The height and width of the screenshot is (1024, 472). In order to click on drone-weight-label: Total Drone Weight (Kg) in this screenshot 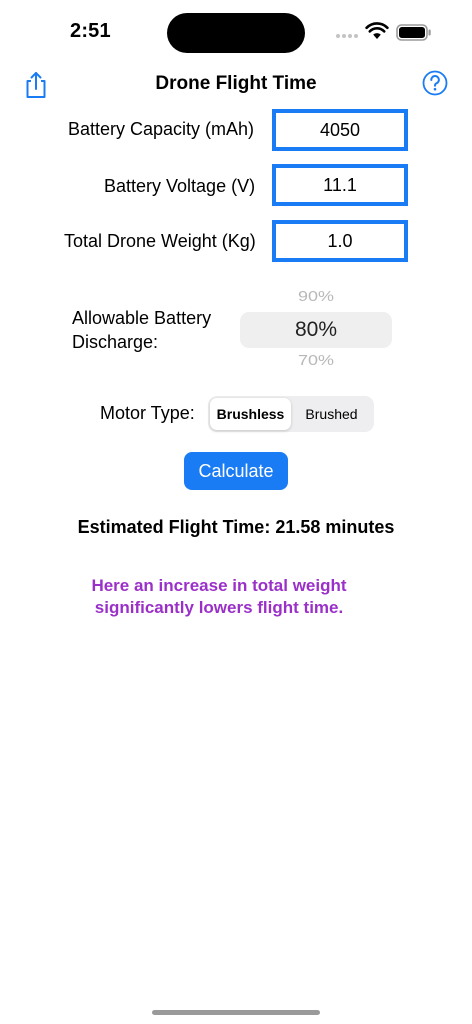, I will do `click(160, 241)`.